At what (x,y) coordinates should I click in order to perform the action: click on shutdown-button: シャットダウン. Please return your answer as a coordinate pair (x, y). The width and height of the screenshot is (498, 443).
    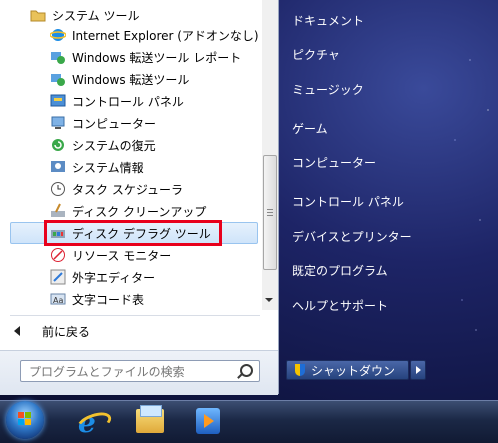
    Looking at the image, I should click on (347, 370).